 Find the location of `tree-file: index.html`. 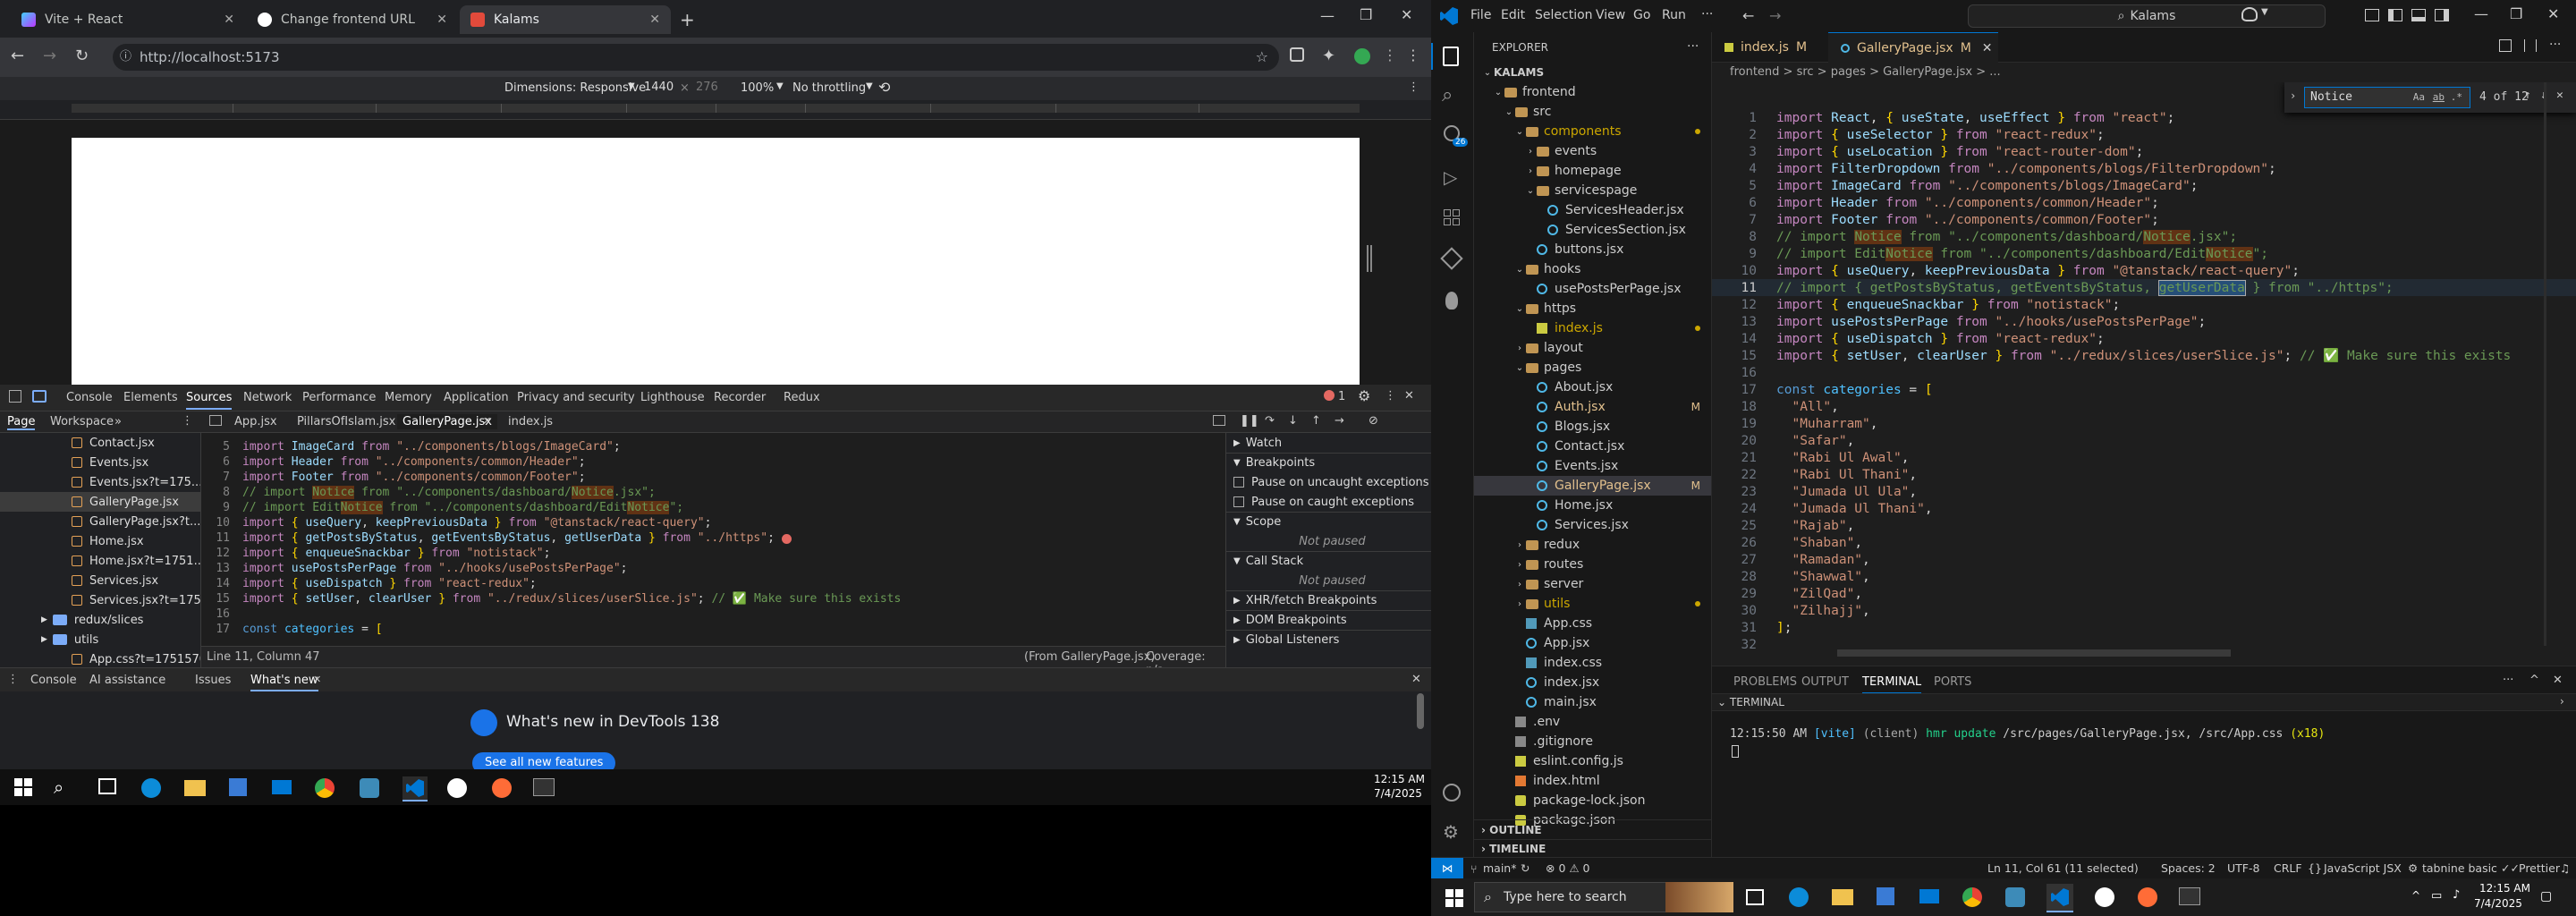

tree-file: index.html is located at coordinates (1592, 781).